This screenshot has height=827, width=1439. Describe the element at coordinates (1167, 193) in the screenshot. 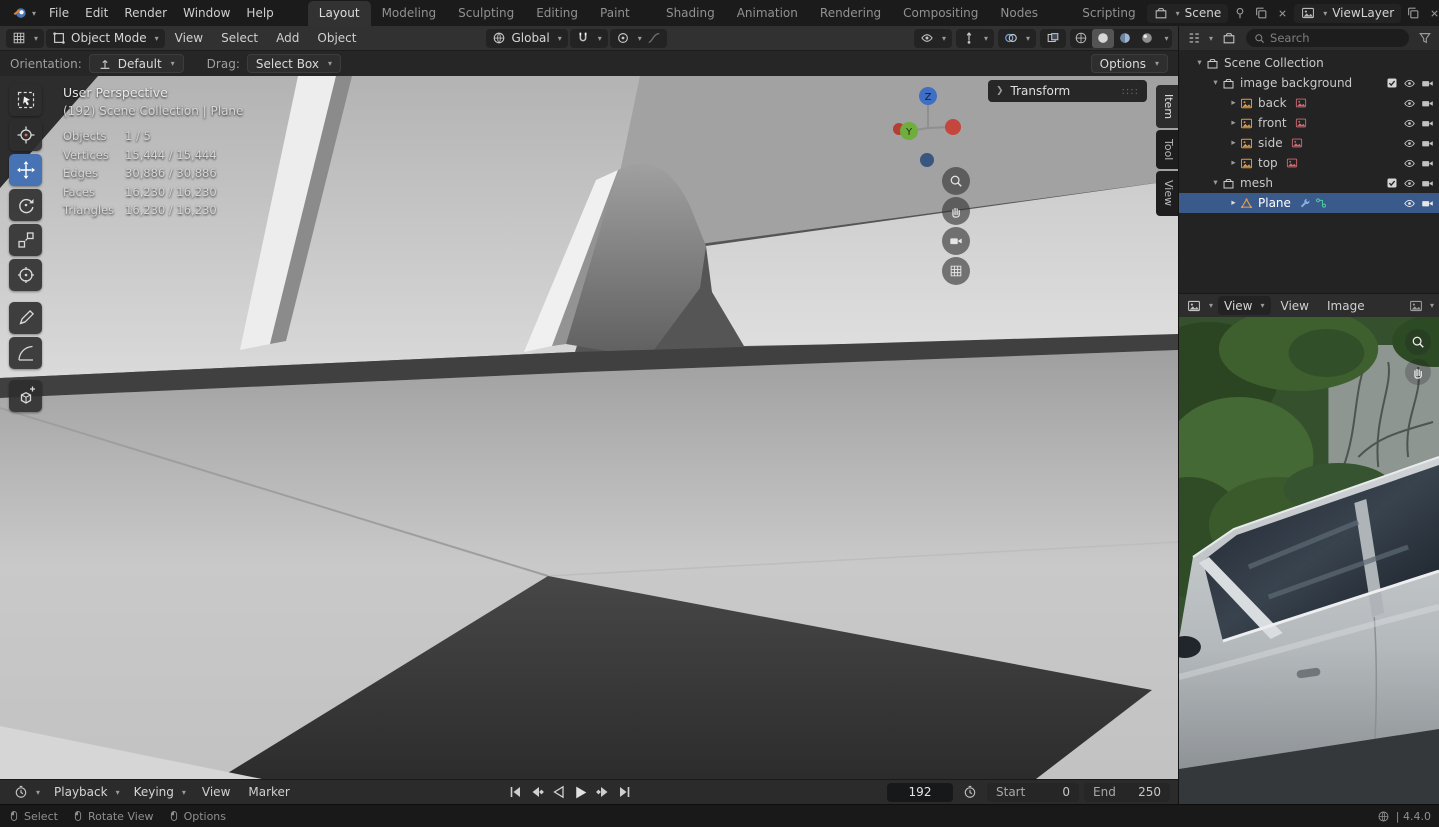

I see `sidebar-tab-view: View` at that location.